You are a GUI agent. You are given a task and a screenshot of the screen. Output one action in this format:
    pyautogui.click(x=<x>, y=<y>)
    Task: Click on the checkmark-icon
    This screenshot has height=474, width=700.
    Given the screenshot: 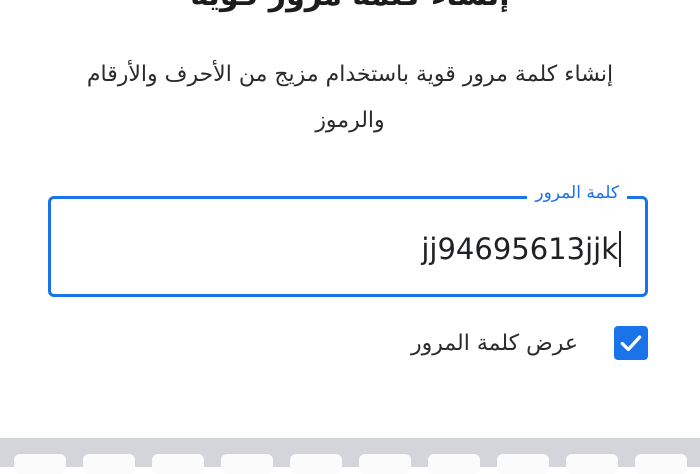 What is the action you would take?
    pyautogui.click(x=631, y=343)
    